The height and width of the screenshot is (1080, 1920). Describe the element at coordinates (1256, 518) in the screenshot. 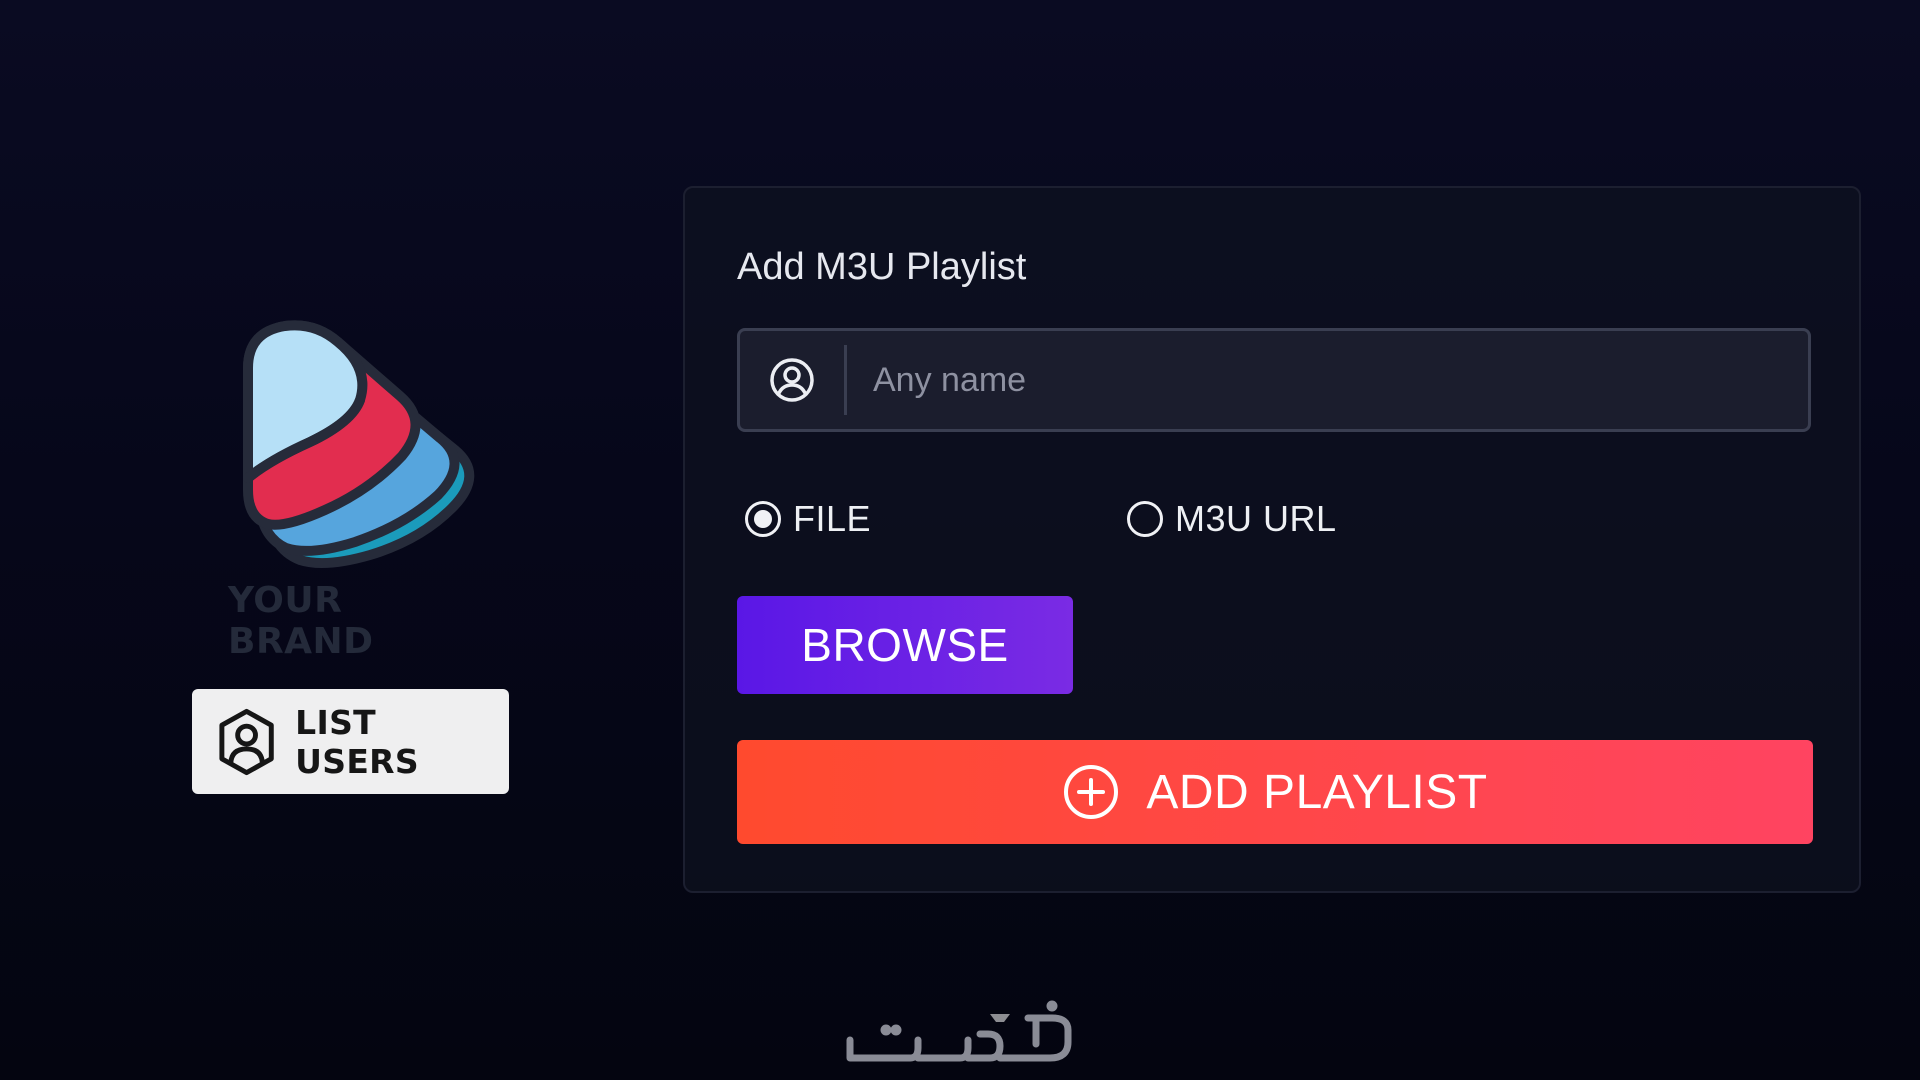

I see `radio-m3u-url-label: M3U URL` at that location.